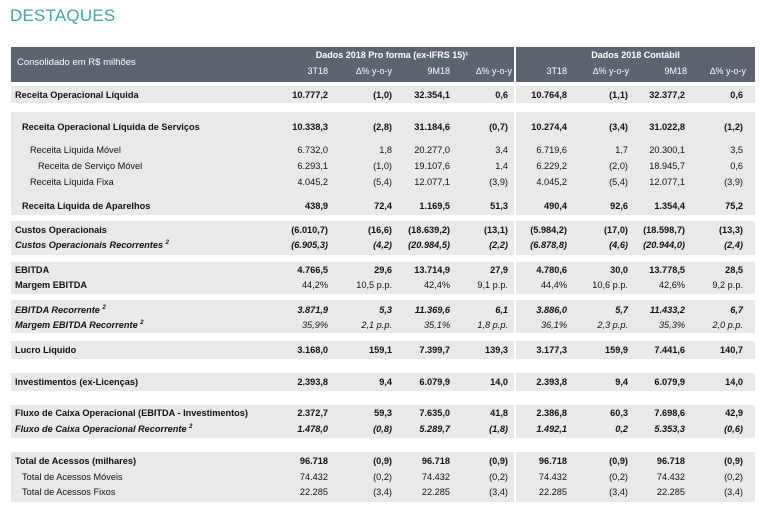 This screenshot has height=508, width=766. I want to click on col-header-yoy-pf-1: ∆% y-o-y, so click(373, 71).